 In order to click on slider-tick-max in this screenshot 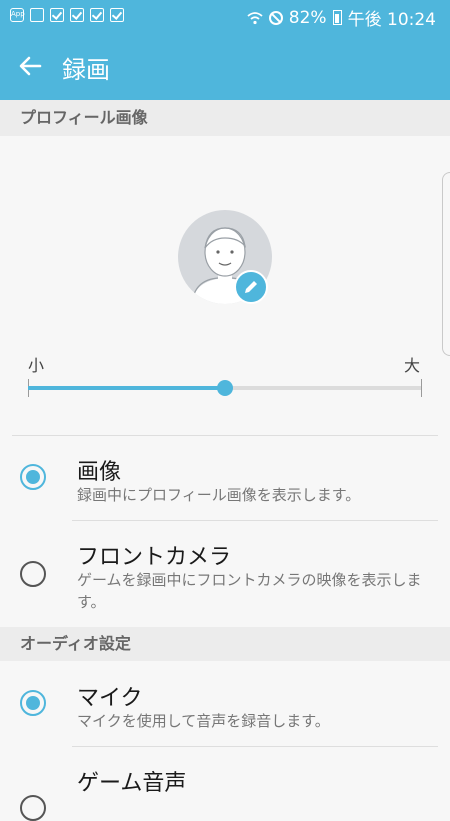, I will do `click(421, 388)`.